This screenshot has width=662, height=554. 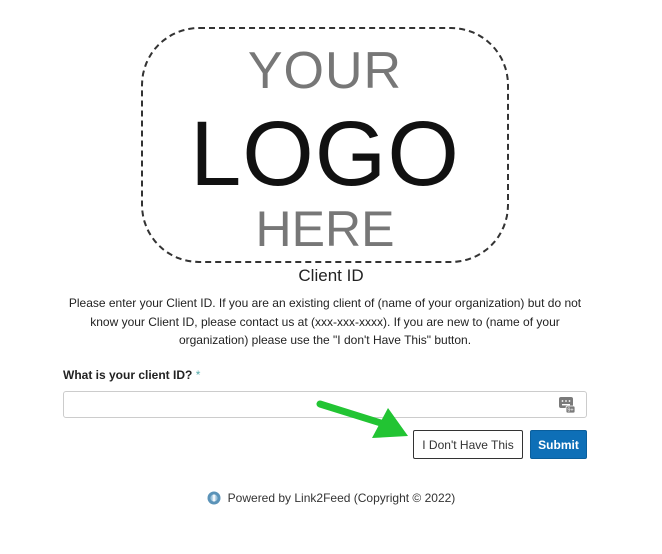 I want to click on footer: Powered by Link2Feed (Copyright © 2022), so click(x=331, y=498).